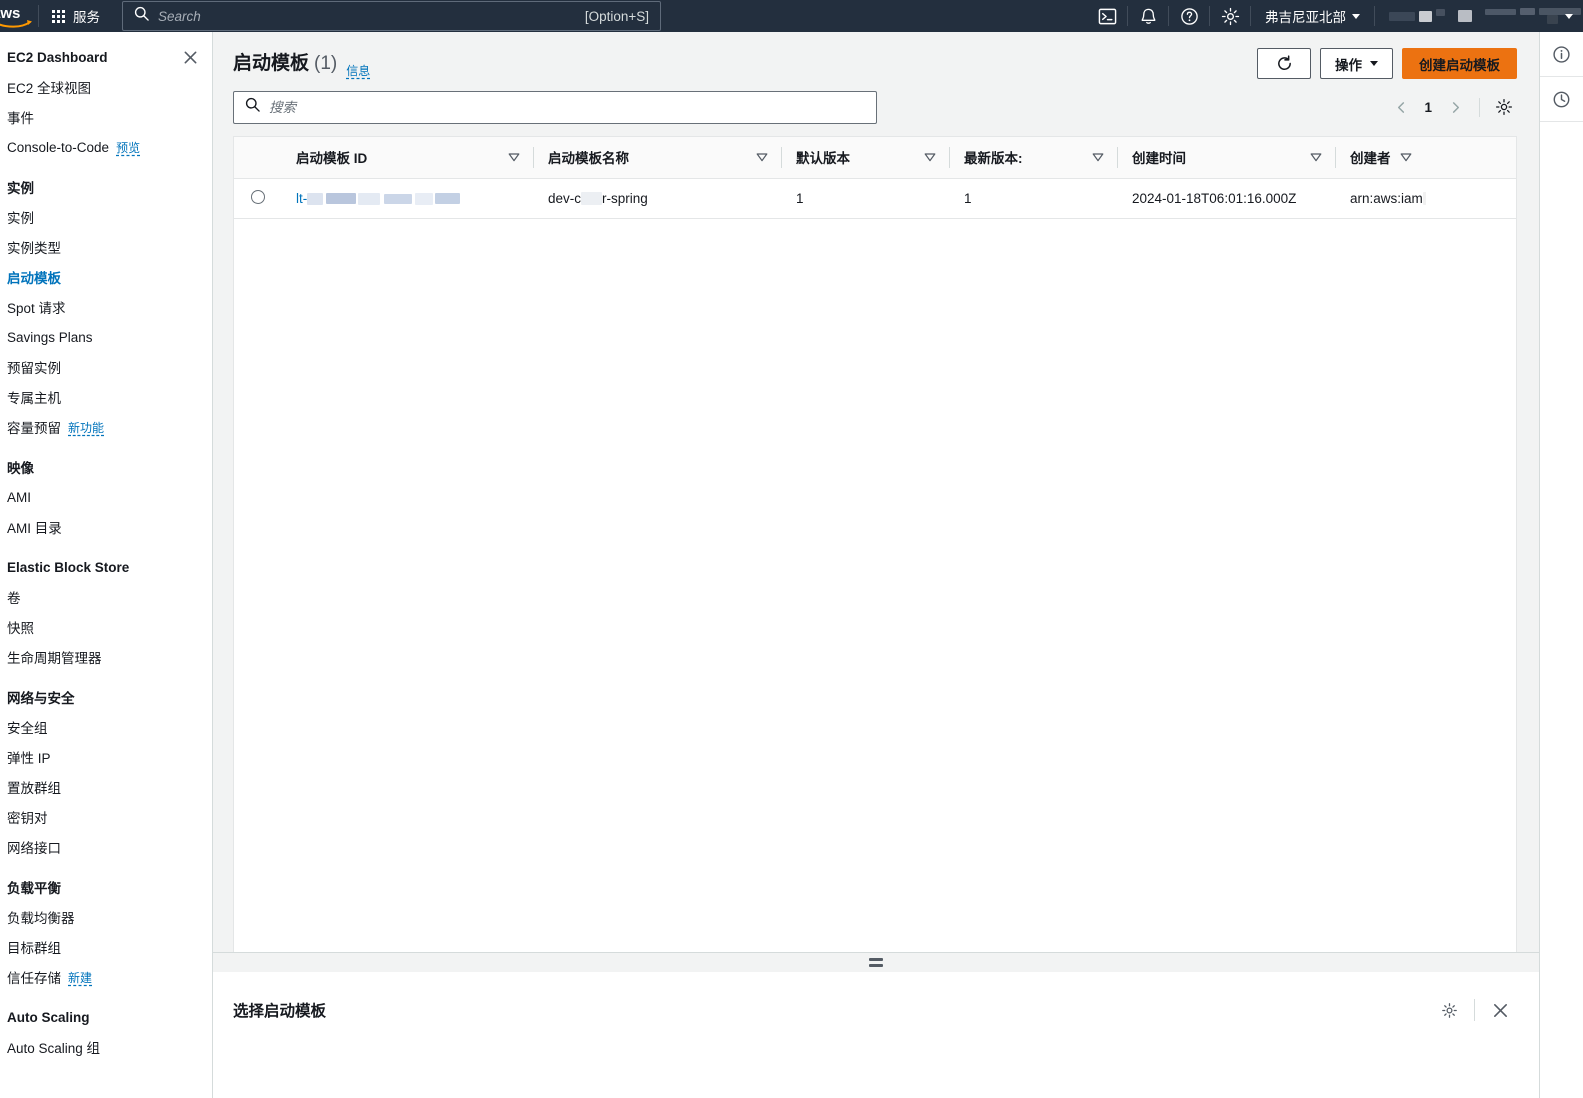  I want to click on sidebar-item-2: Console-to-Code 预览, so click(106, 147).